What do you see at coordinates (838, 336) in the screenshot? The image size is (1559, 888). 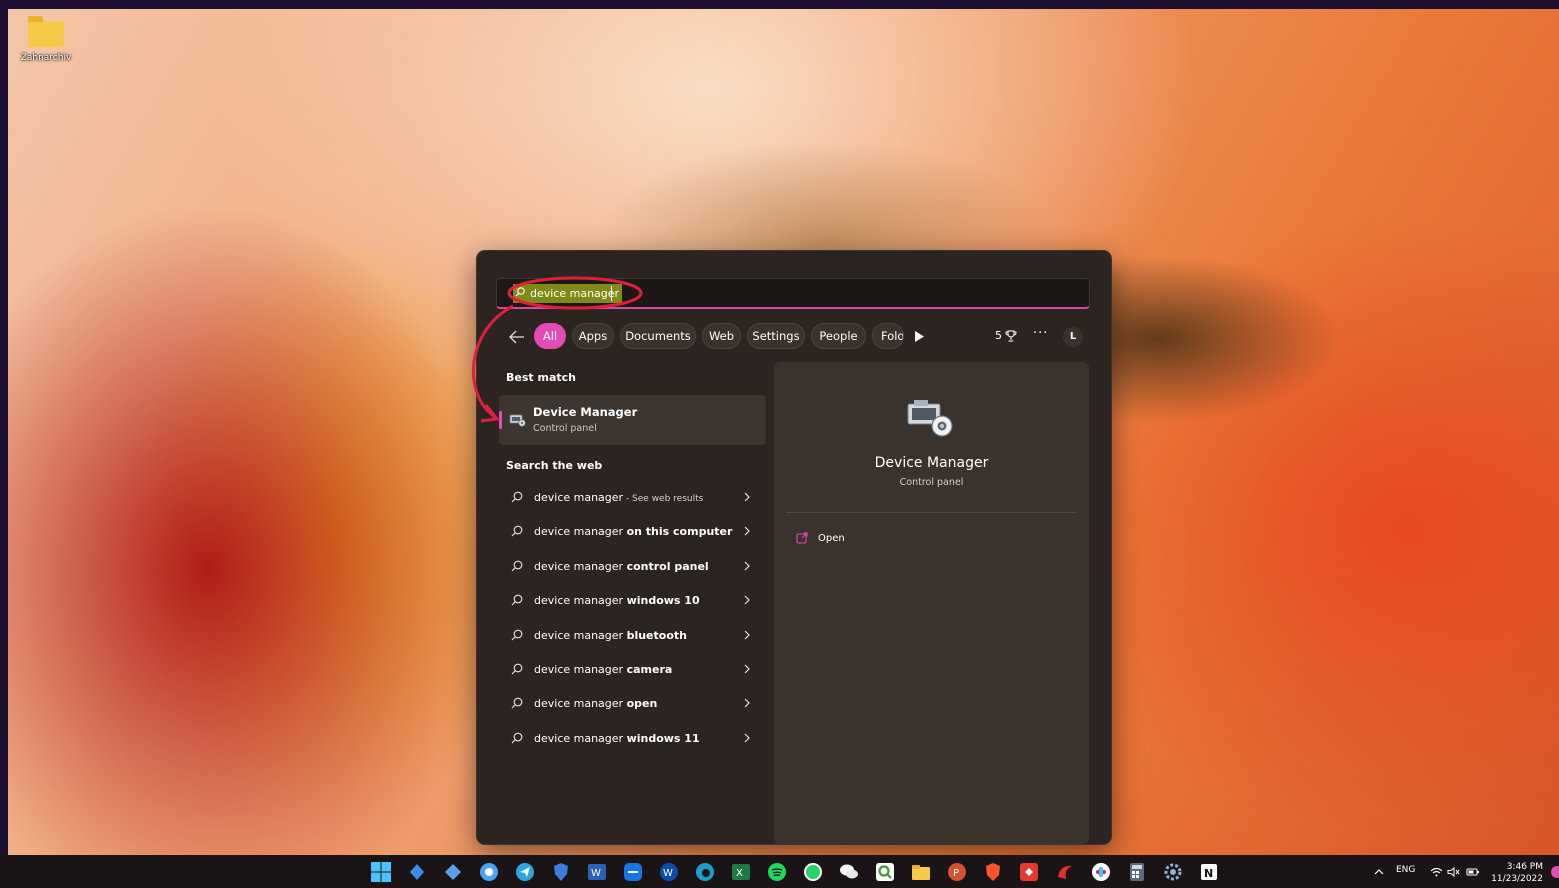 I see `filter-people: People` at bounding box center [838, 336].